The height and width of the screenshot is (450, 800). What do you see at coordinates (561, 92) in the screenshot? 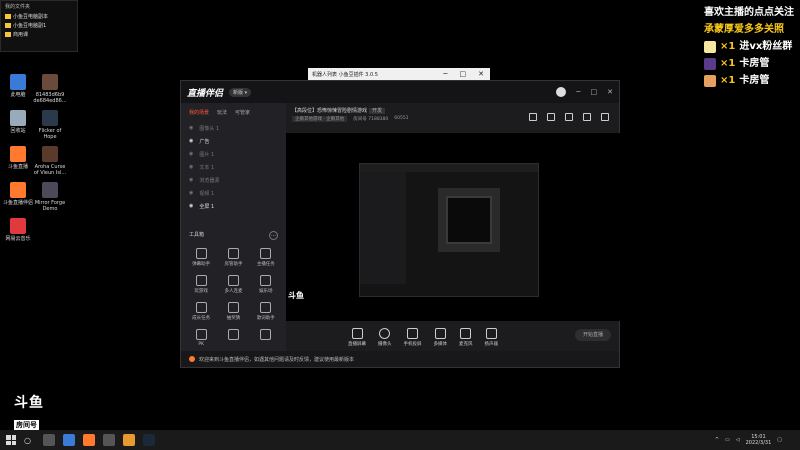
I see `avatar` at bounding box center [561, 92].